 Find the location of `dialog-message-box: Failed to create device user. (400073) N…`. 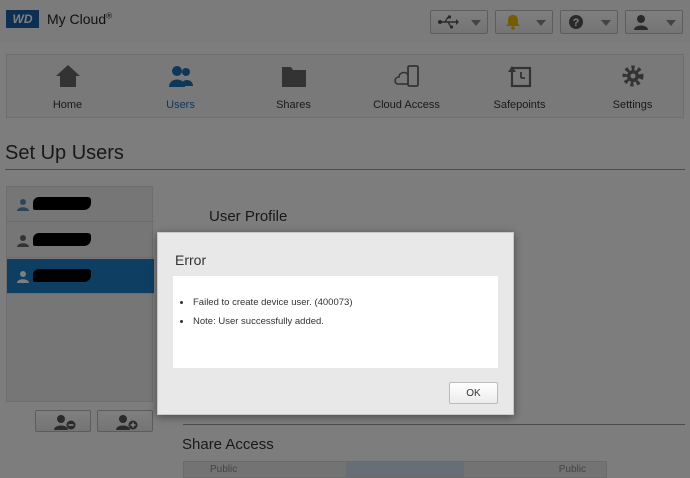

dialog-message-box: Failed to create device user. (400073) N… is located at coordinates (335, 322).